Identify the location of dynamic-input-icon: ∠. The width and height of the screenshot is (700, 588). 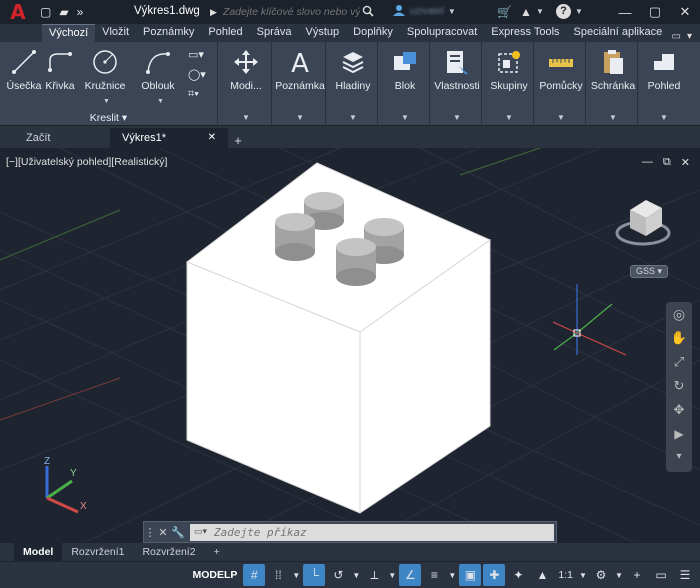
(410, 575).